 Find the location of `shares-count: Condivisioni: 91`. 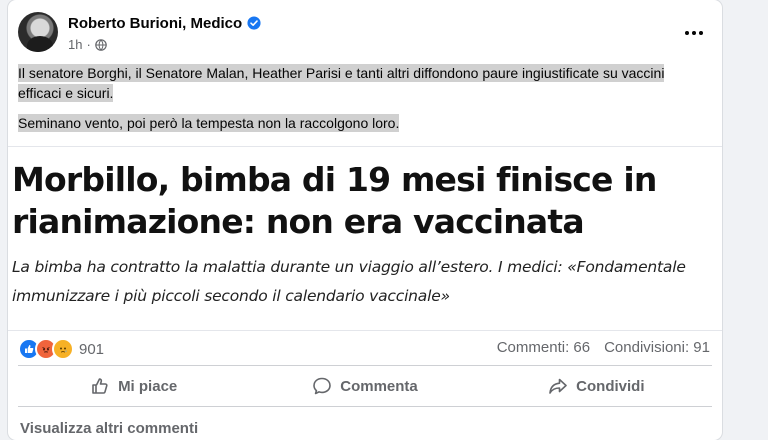

shares-count: Condivisioni: 91 is located at coordinates (657, 347).